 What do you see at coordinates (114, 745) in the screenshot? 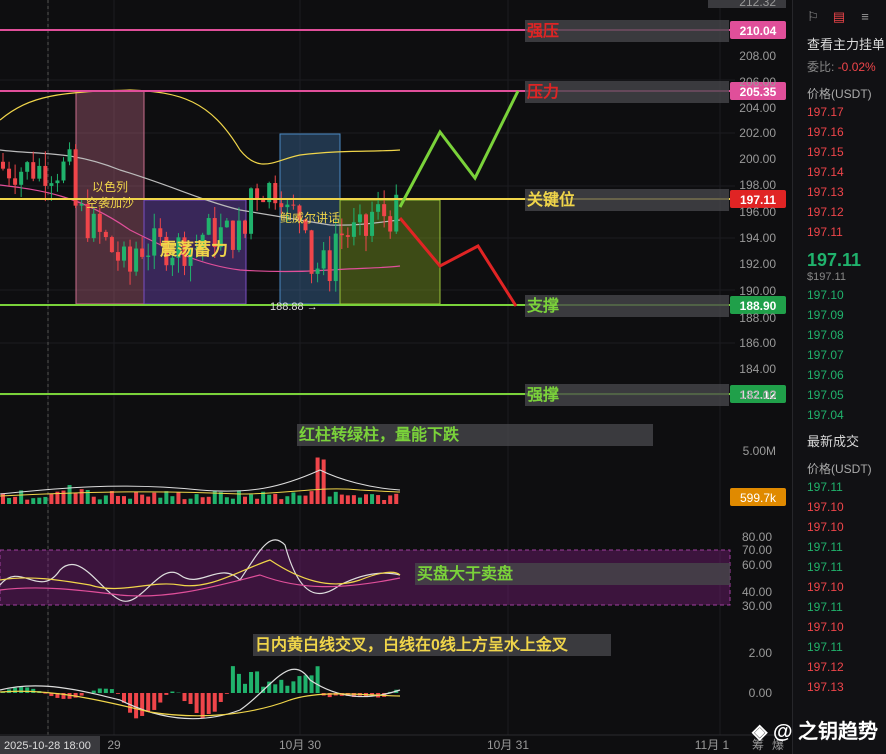
I see `time-label: 29` at bounding box center [114, 745].